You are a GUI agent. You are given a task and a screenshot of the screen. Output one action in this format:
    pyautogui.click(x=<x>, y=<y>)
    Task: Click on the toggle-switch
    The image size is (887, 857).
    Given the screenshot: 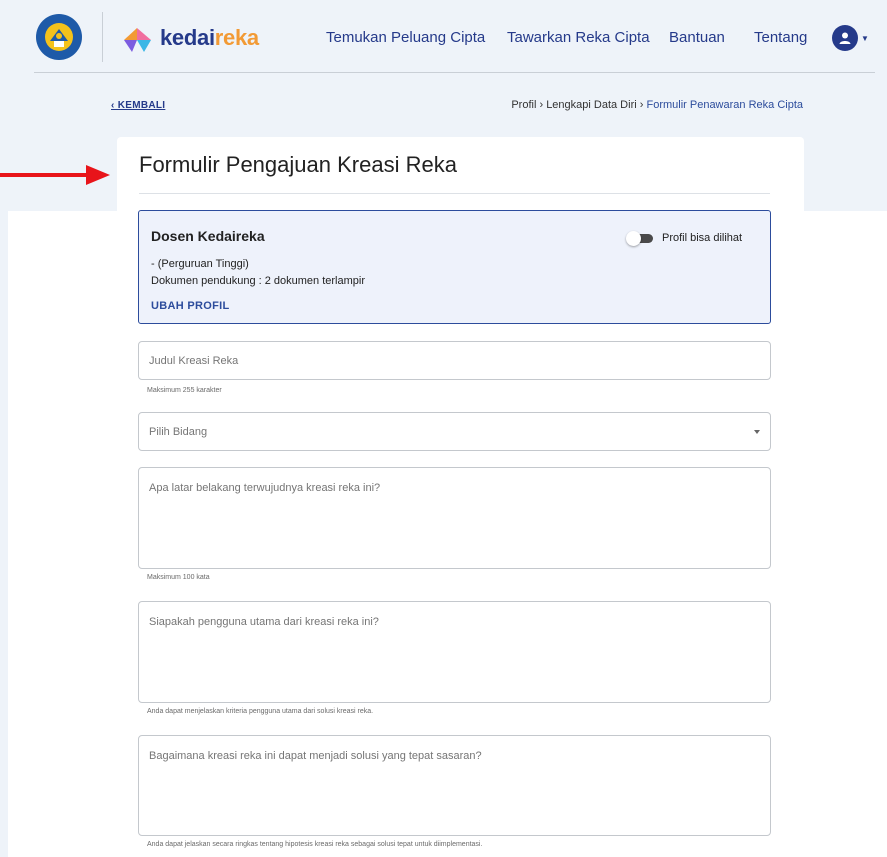 What is the action you would take?
    pyautogui.click(x=639, y=238)
    